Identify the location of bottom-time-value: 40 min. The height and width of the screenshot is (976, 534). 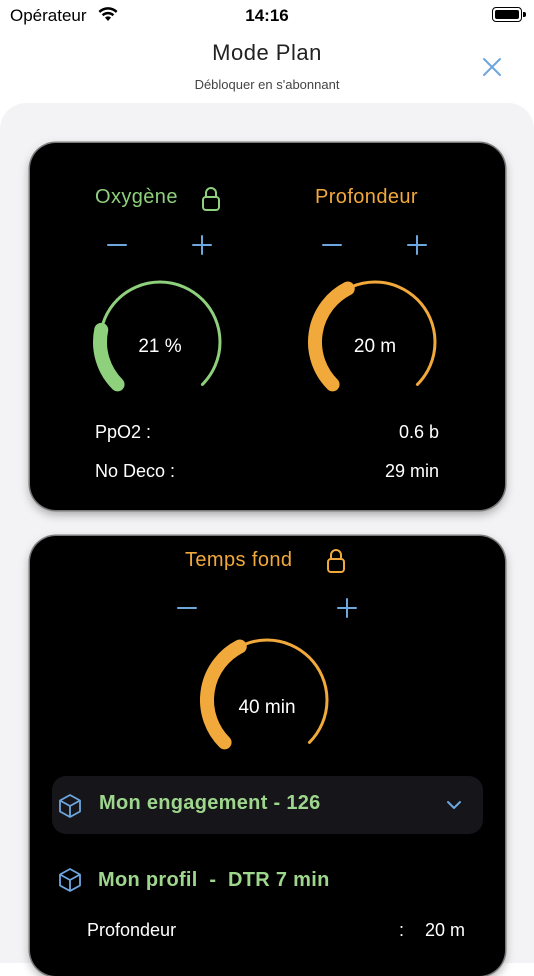
(267, 707).